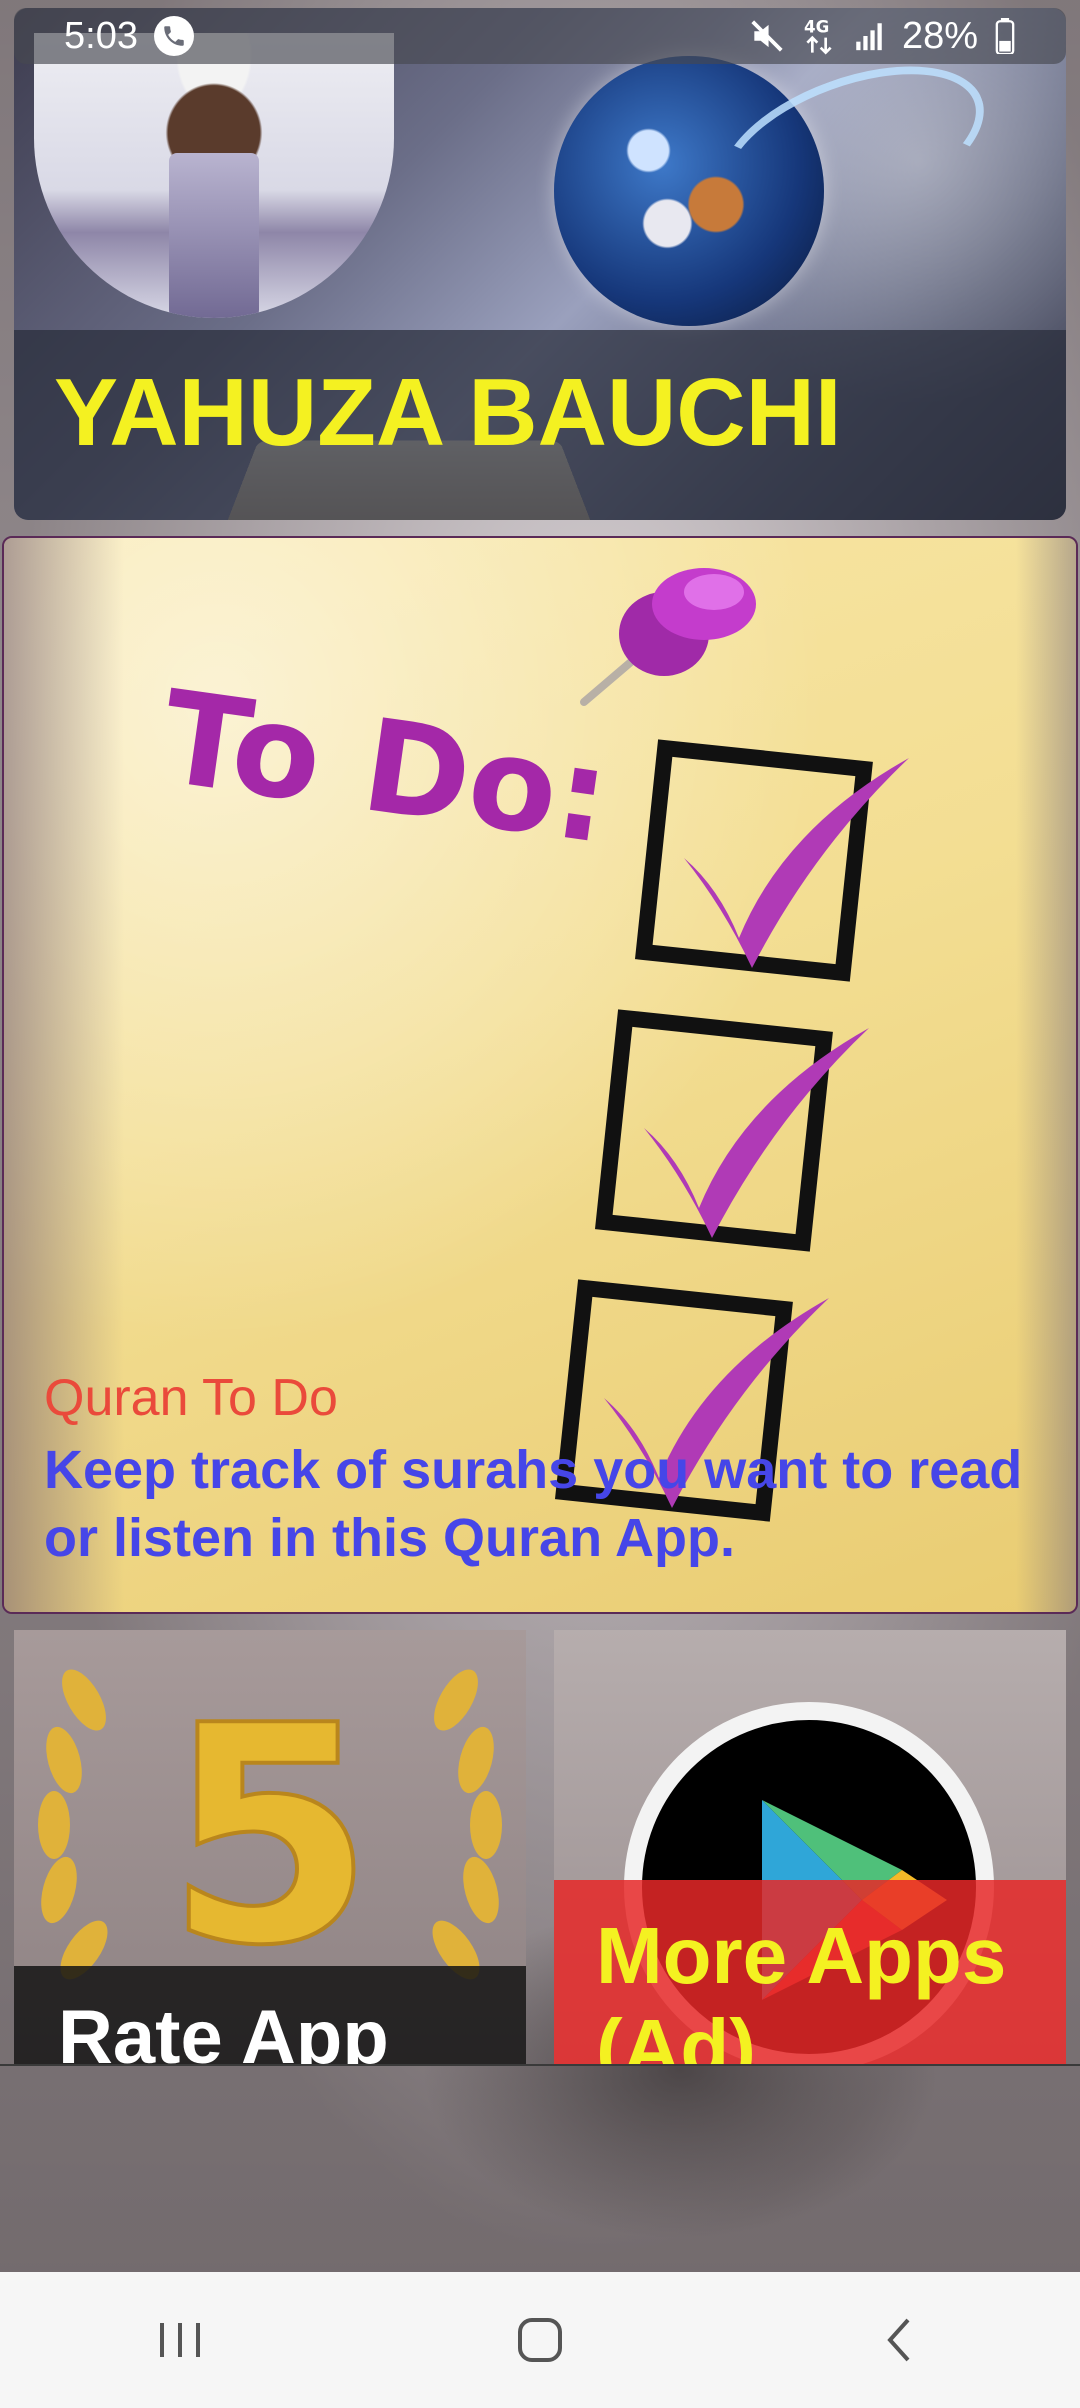 Image resolution: width=1080 pixels, height=2408 pixels. What do you see at coordinates (540, 36) in the screenshot?
I see `status-bar: 5:03 4G 28%` at bounding box center [540, 36].